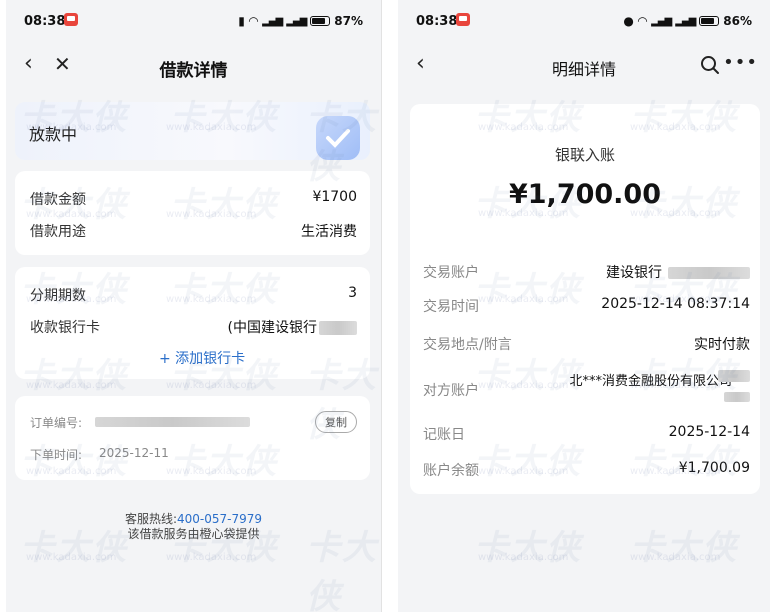 The height and width of the screenshot is (612, 776). Describe the element at coordinates (451, 471) in the screenshot. I see `detail-label: 账户余额` at that location.